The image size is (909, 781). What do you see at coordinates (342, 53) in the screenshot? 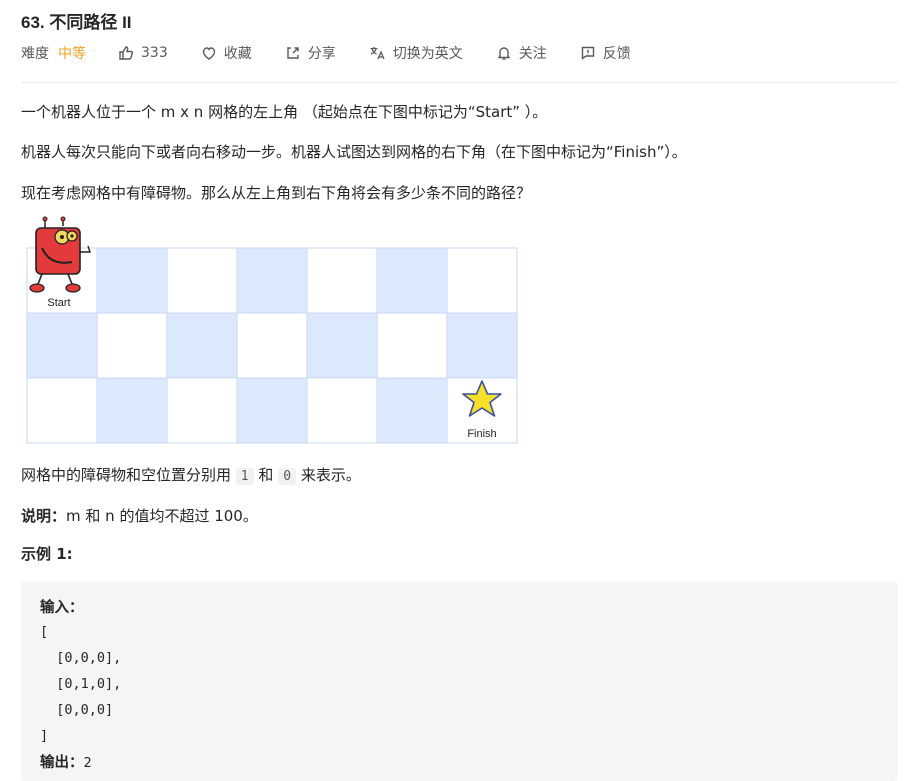
I see `problem-meta-bar: 难度 中等 333 收藏 分享 切换为英文 关注 反馈` at bounding box center [342, 53].